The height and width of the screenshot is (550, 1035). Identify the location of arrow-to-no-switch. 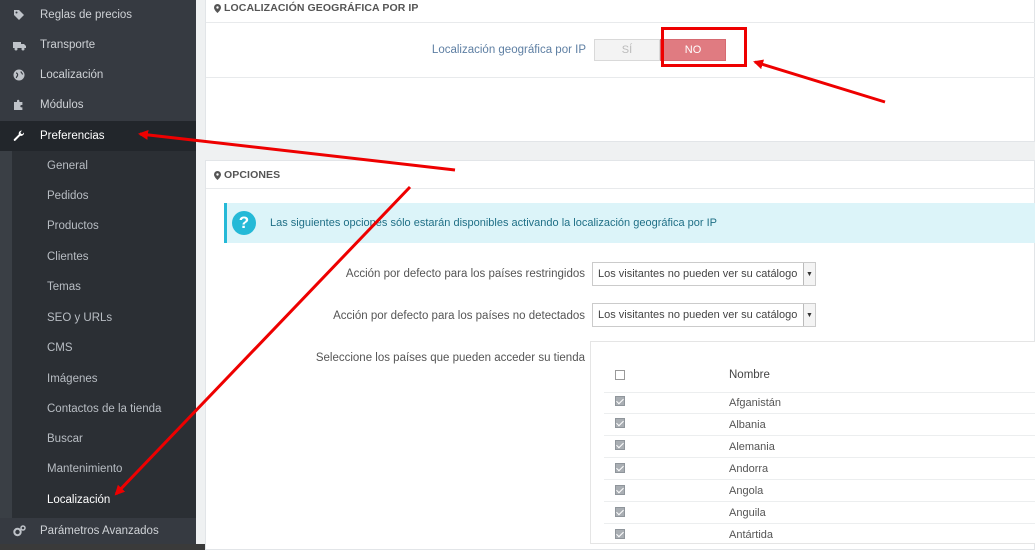
(819, 81).